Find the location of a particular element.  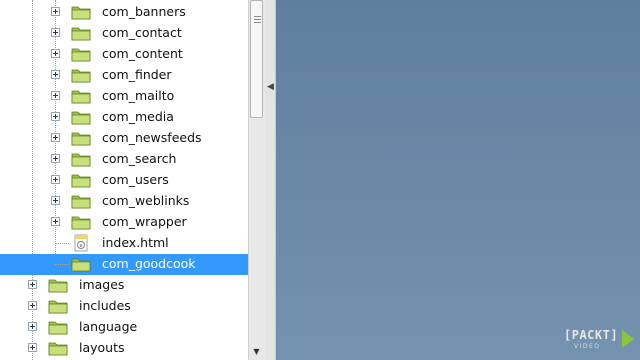

tree-folder-item: com_mailto is located at coordinates (124, 96).